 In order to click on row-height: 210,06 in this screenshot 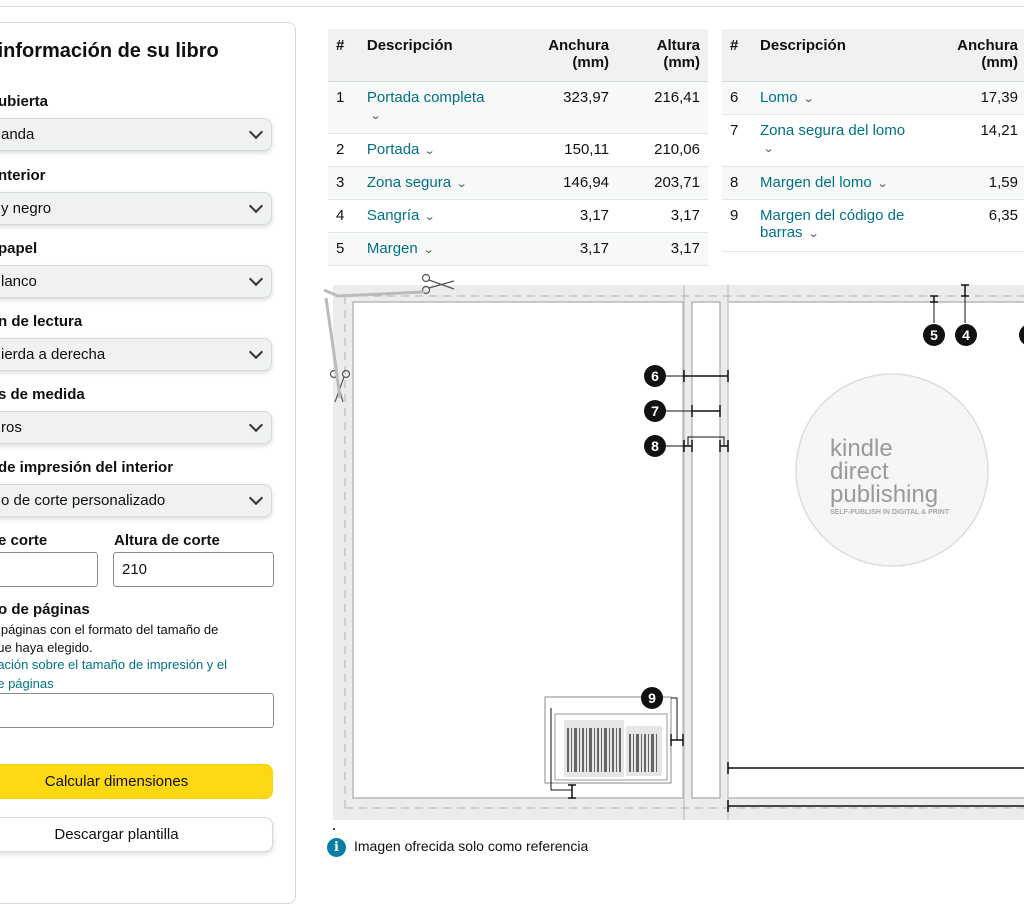, I will do `click(662, 150)`.